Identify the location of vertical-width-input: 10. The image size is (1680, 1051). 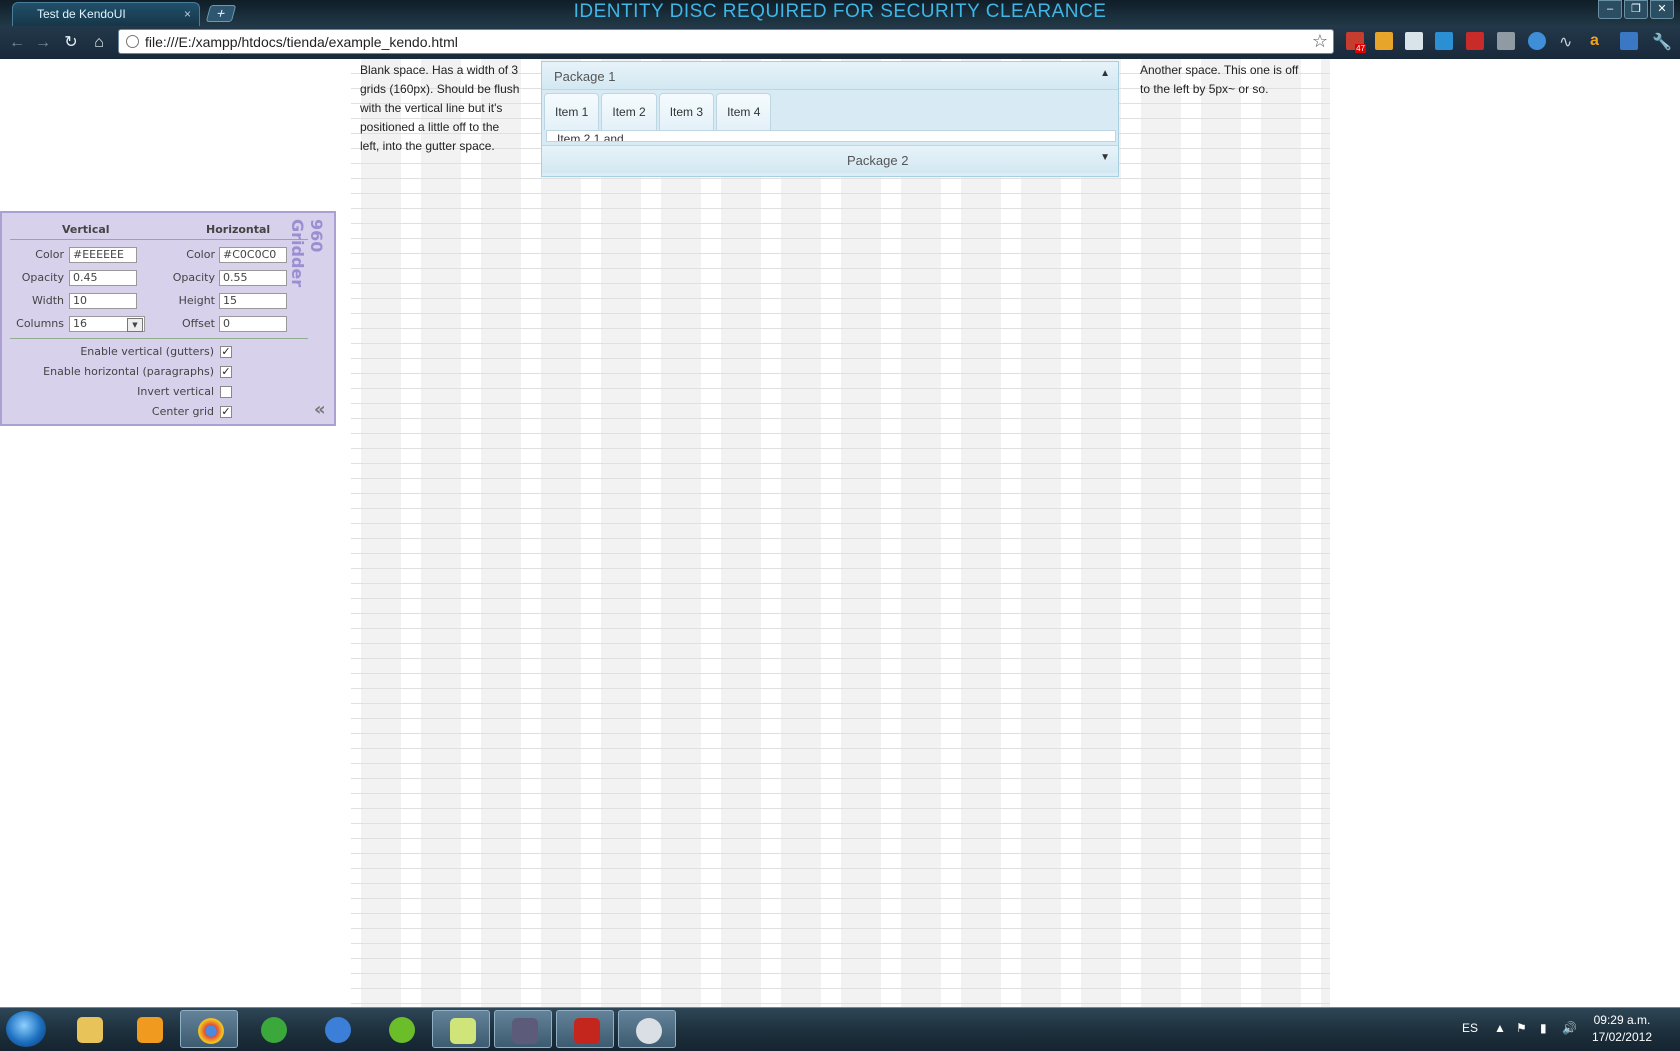
(103, 301).